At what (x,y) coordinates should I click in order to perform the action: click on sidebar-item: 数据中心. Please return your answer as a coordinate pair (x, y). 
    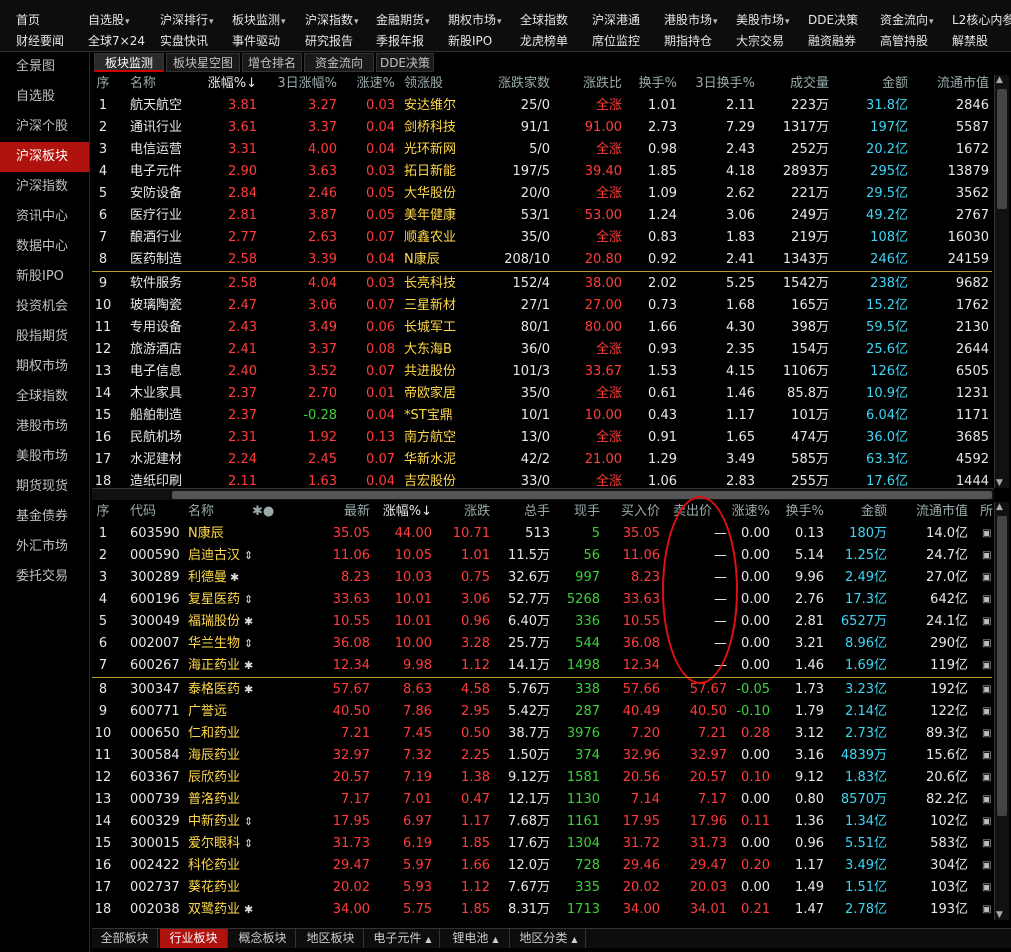
    Looking at the image, I should click on (44, 247).